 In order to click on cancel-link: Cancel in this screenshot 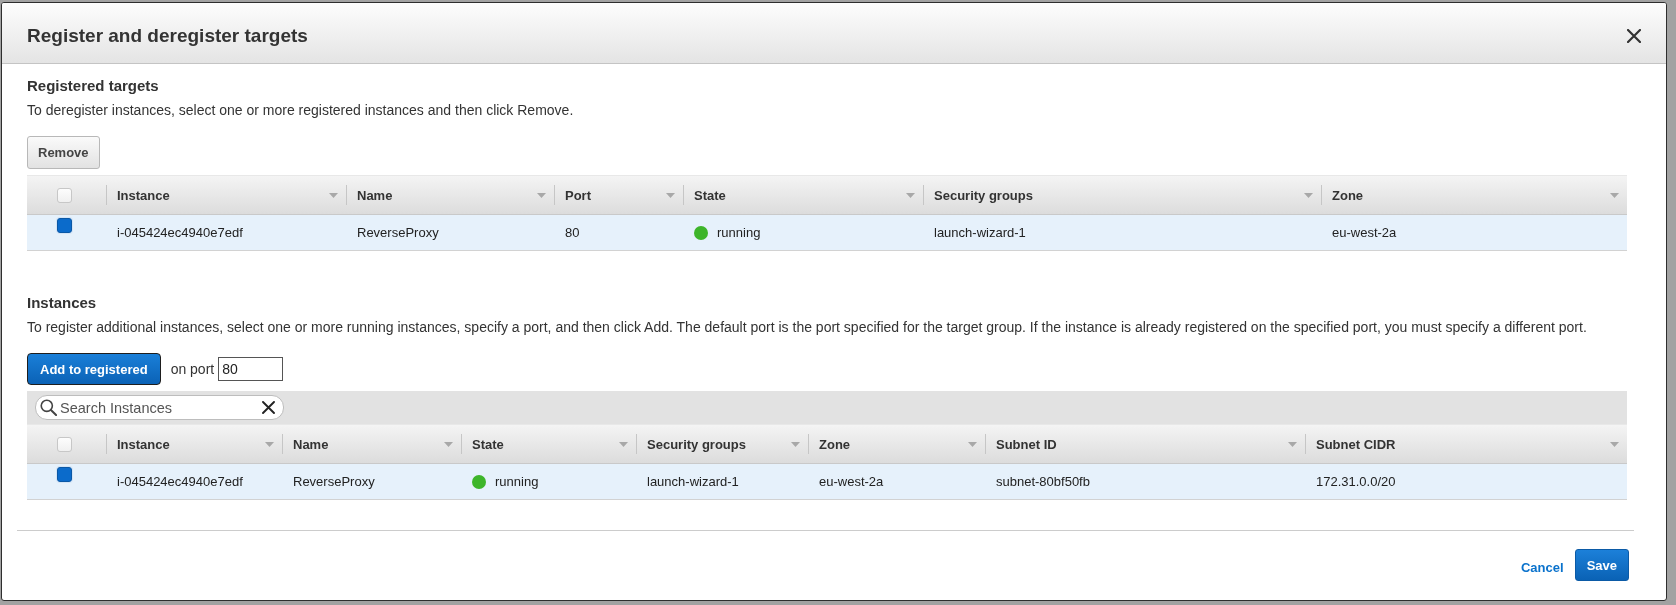, I will do `click(1542, 567)`.